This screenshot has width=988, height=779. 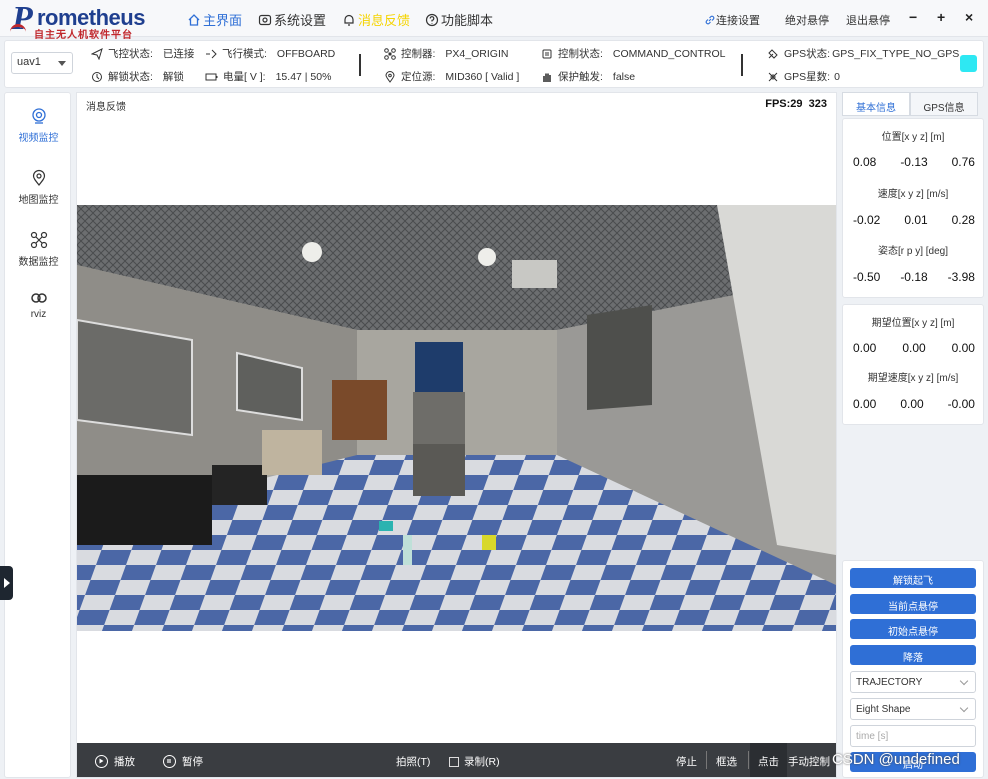 I want to click on arm-state-label: 解锁状态:, so click(x=130, y=77).